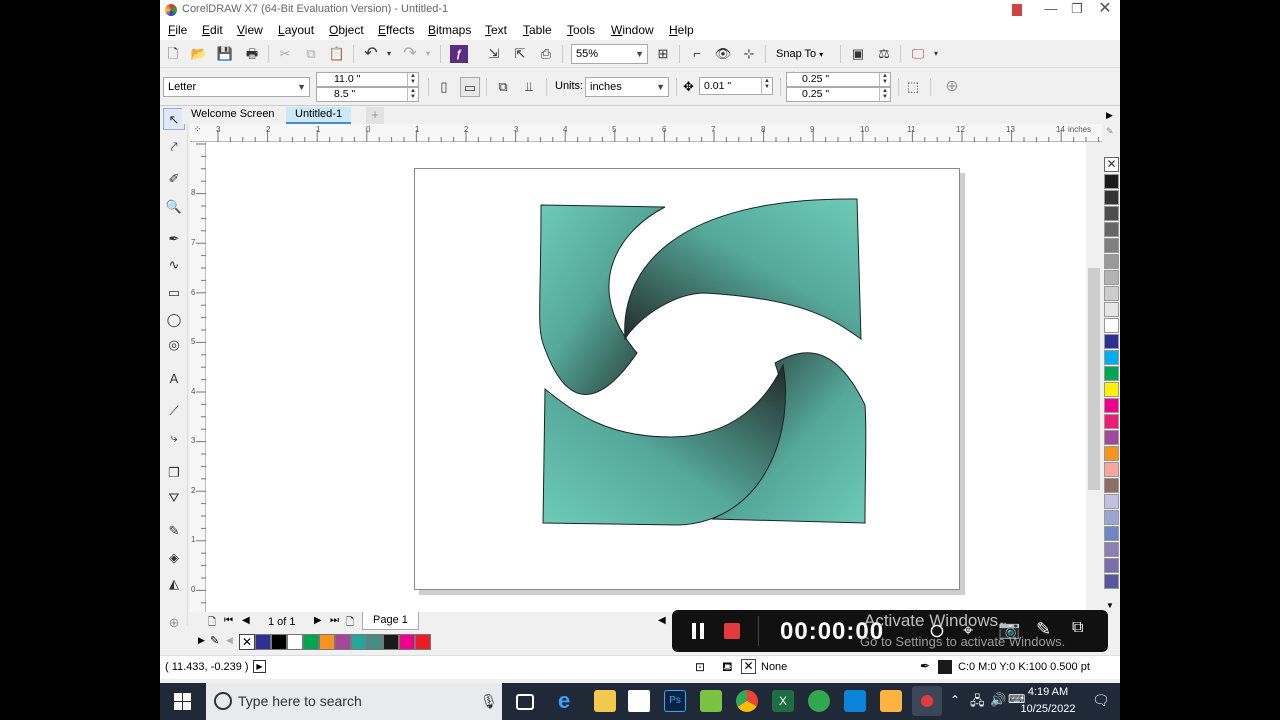 Image resolution: width=1280 pixels, height=720 pixels. Describe the element at coordinates (1048, 709) in the screenshot. I see `taskbar-date: 10/25/2022` at that location.